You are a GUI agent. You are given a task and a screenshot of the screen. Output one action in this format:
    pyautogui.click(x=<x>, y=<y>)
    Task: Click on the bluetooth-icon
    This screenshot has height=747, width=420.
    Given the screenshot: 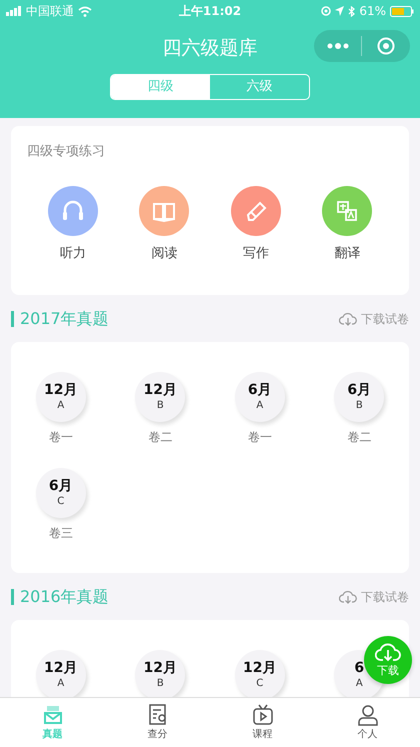 What is the action you would take?
    pyautogui.click(x=352, y=11)
    